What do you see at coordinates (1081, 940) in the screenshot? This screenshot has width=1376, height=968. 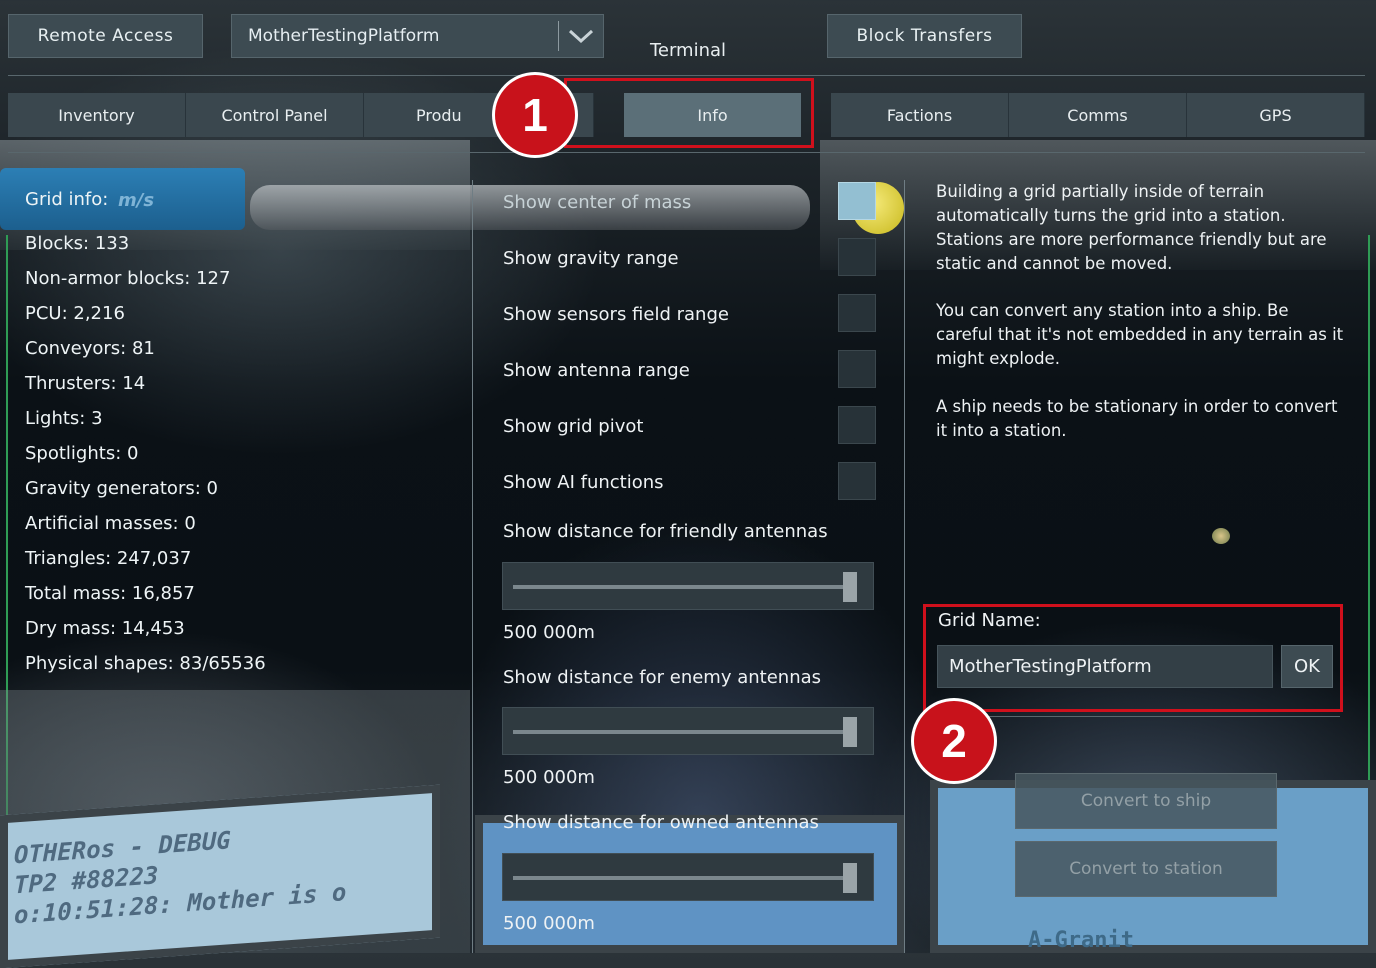 I see `right-screen-text: A-Granit` at bounding box center [1081, 940].